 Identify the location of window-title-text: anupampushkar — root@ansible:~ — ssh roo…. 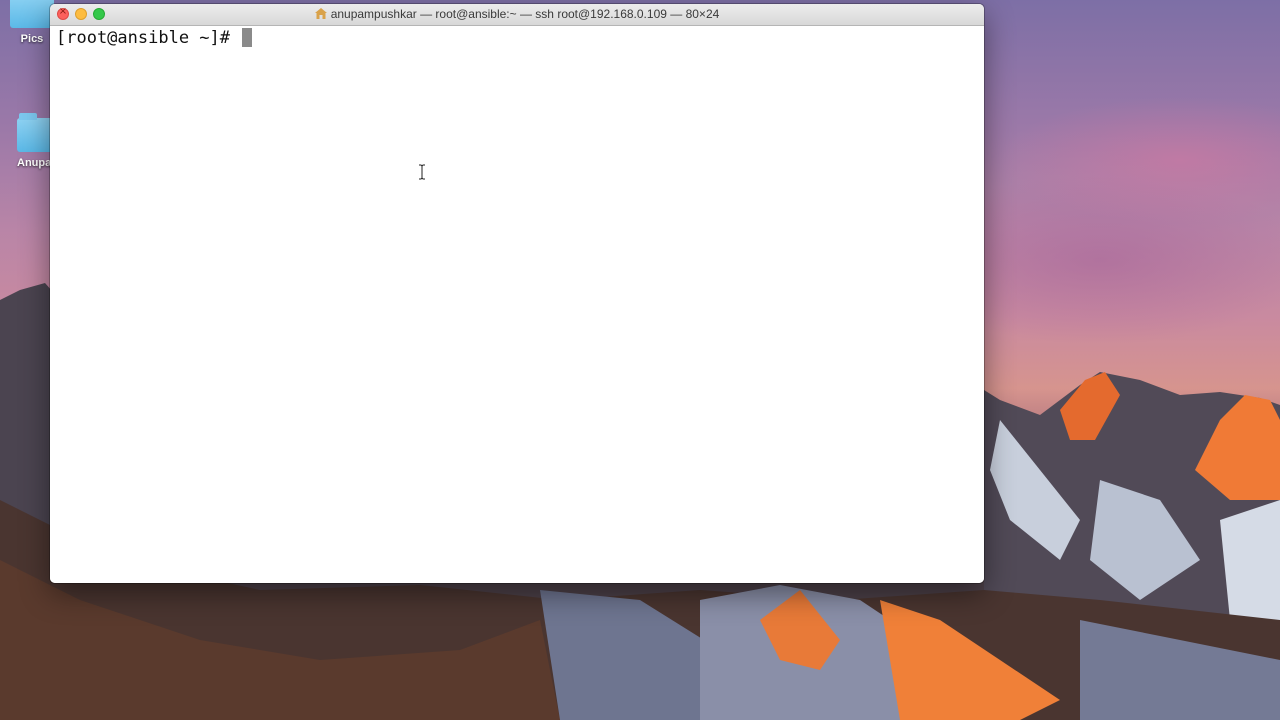
(525, 14).